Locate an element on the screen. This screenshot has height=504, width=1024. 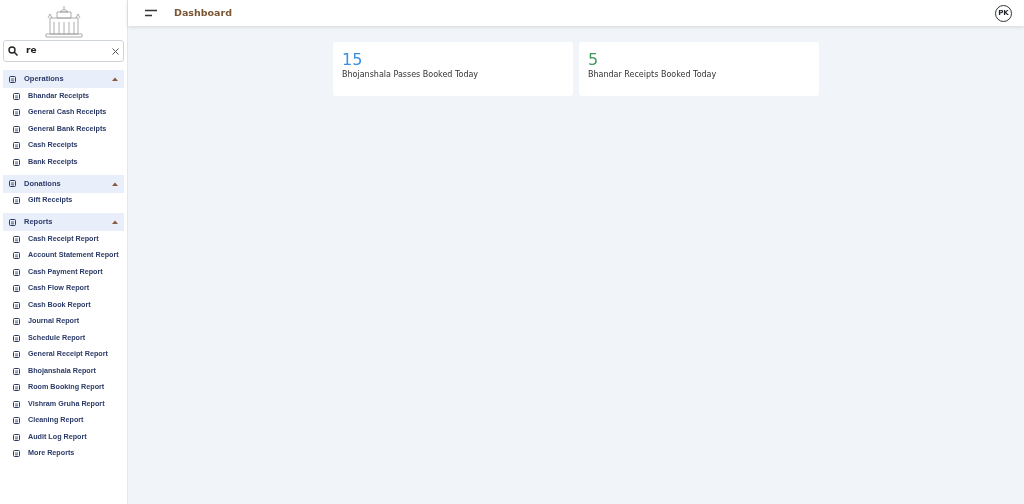
stat-label: Bhojanshala Passes Booked Today is located at coordinates (411, 74).